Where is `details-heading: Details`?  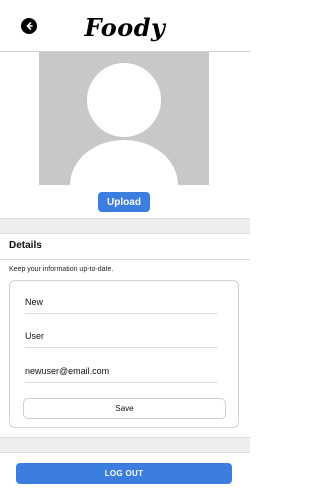 details-heading: Details is located at coordinates (25, 245).